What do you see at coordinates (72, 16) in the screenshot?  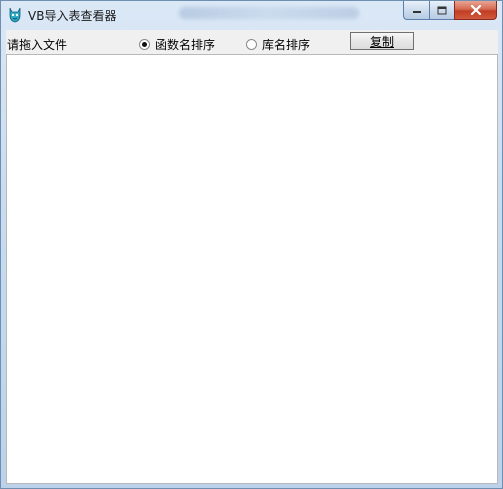 I see `window-title: VB导入表查看器` at bounding box center [72, 16].